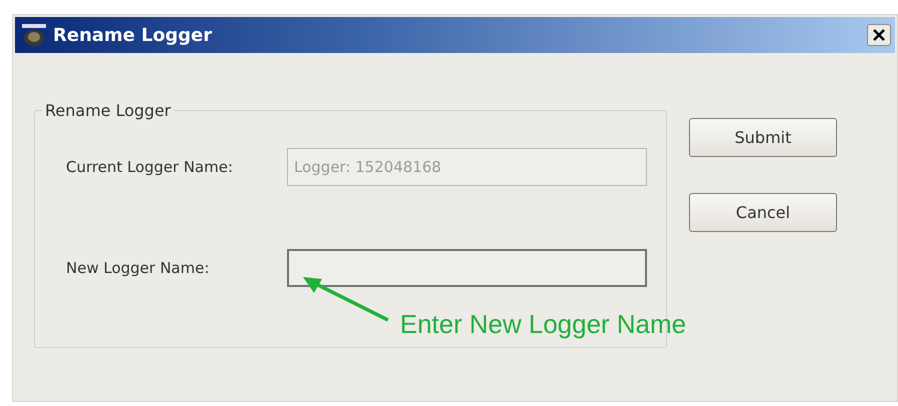  I want to click on group-title: Rename Logger, so click(108, 110).